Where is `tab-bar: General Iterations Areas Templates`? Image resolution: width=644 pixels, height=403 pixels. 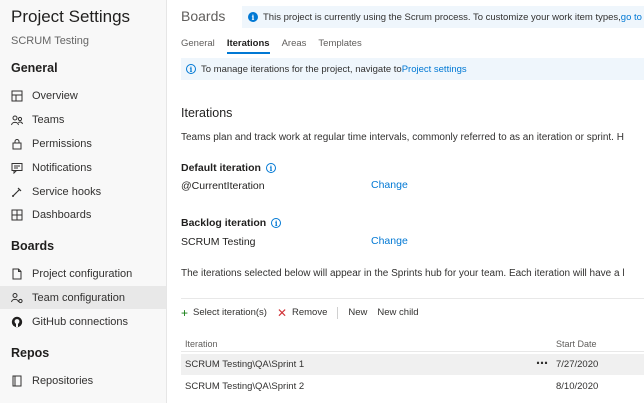
tab-bar: General Iterations Areas Templates is located at coordinates (277, 46).